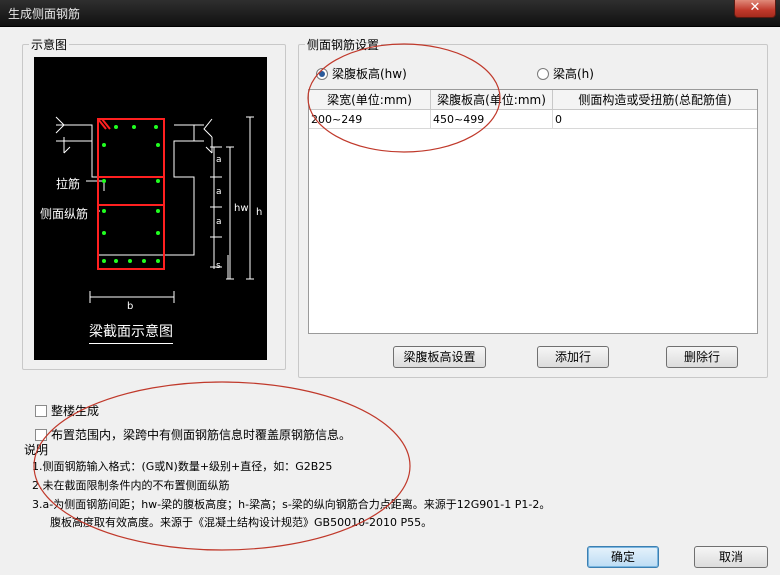 Image resolution: width=780 pixels, height=575 pixels. Describe the element at coordinates (41, 410) in the screenshot. I see `whole-building-box` at that location.